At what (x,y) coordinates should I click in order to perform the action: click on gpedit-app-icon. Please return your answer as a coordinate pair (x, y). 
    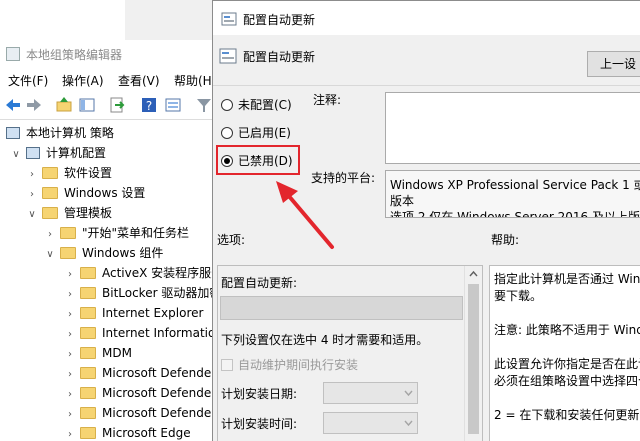
    Looking at the image, I should click on (13, 54).